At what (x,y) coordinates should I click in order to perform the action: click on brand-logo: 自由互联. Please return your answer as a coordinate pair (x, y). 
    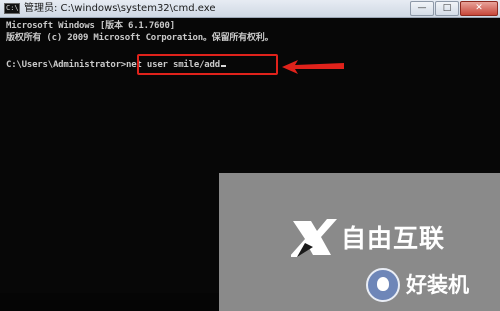
    Looking at the image, I should click on (376, 238).